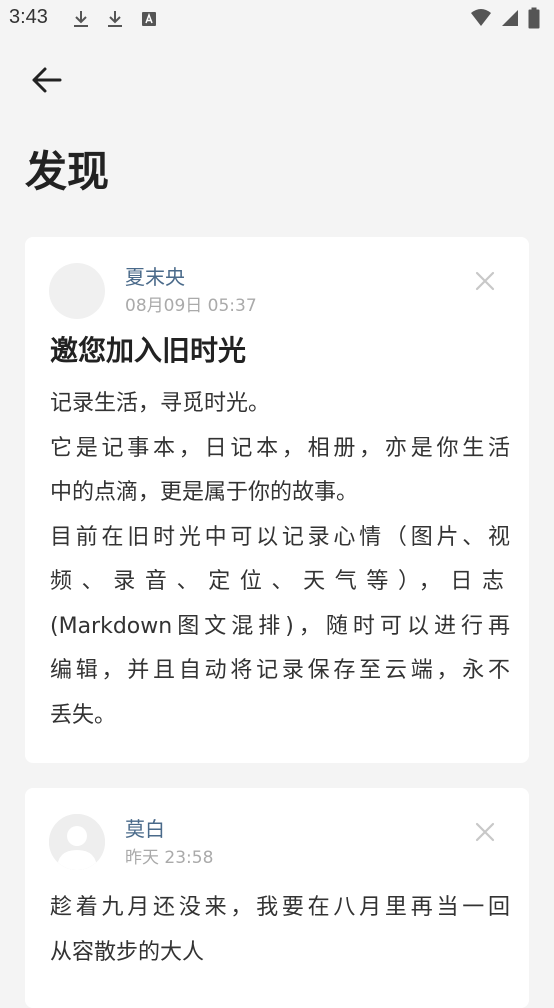  I want to click on author-name: 夏末央, so click(155, 277).